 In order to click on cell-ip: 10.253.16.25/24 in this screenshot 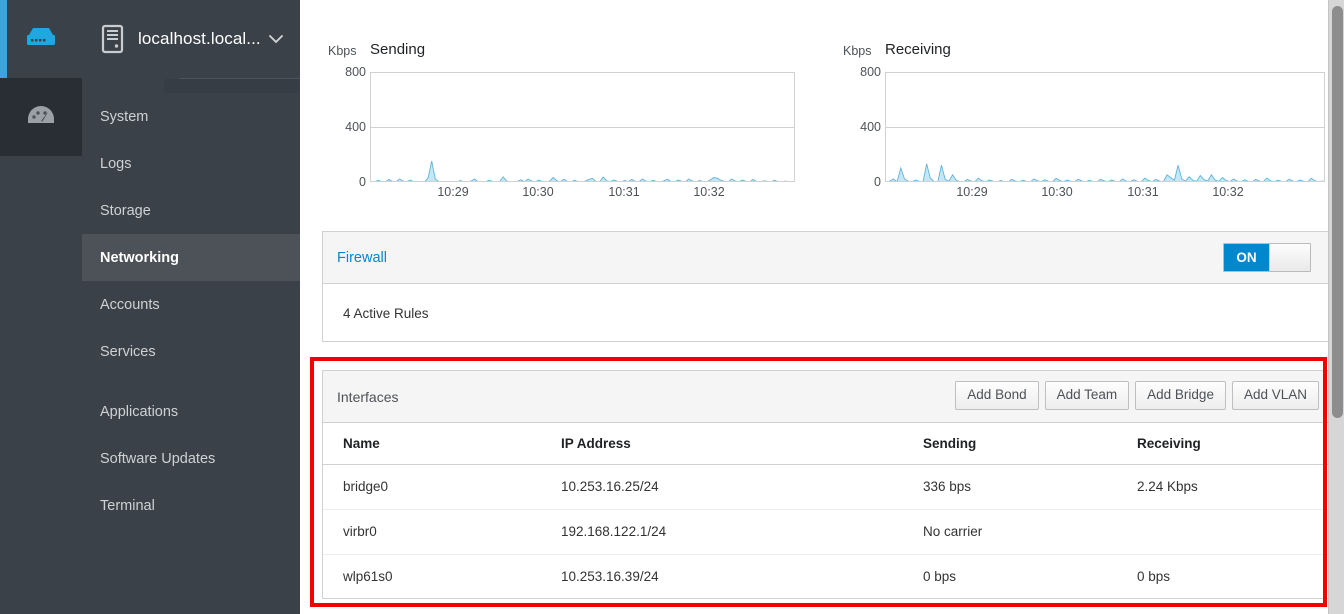, I will do `click(722, 487)`.